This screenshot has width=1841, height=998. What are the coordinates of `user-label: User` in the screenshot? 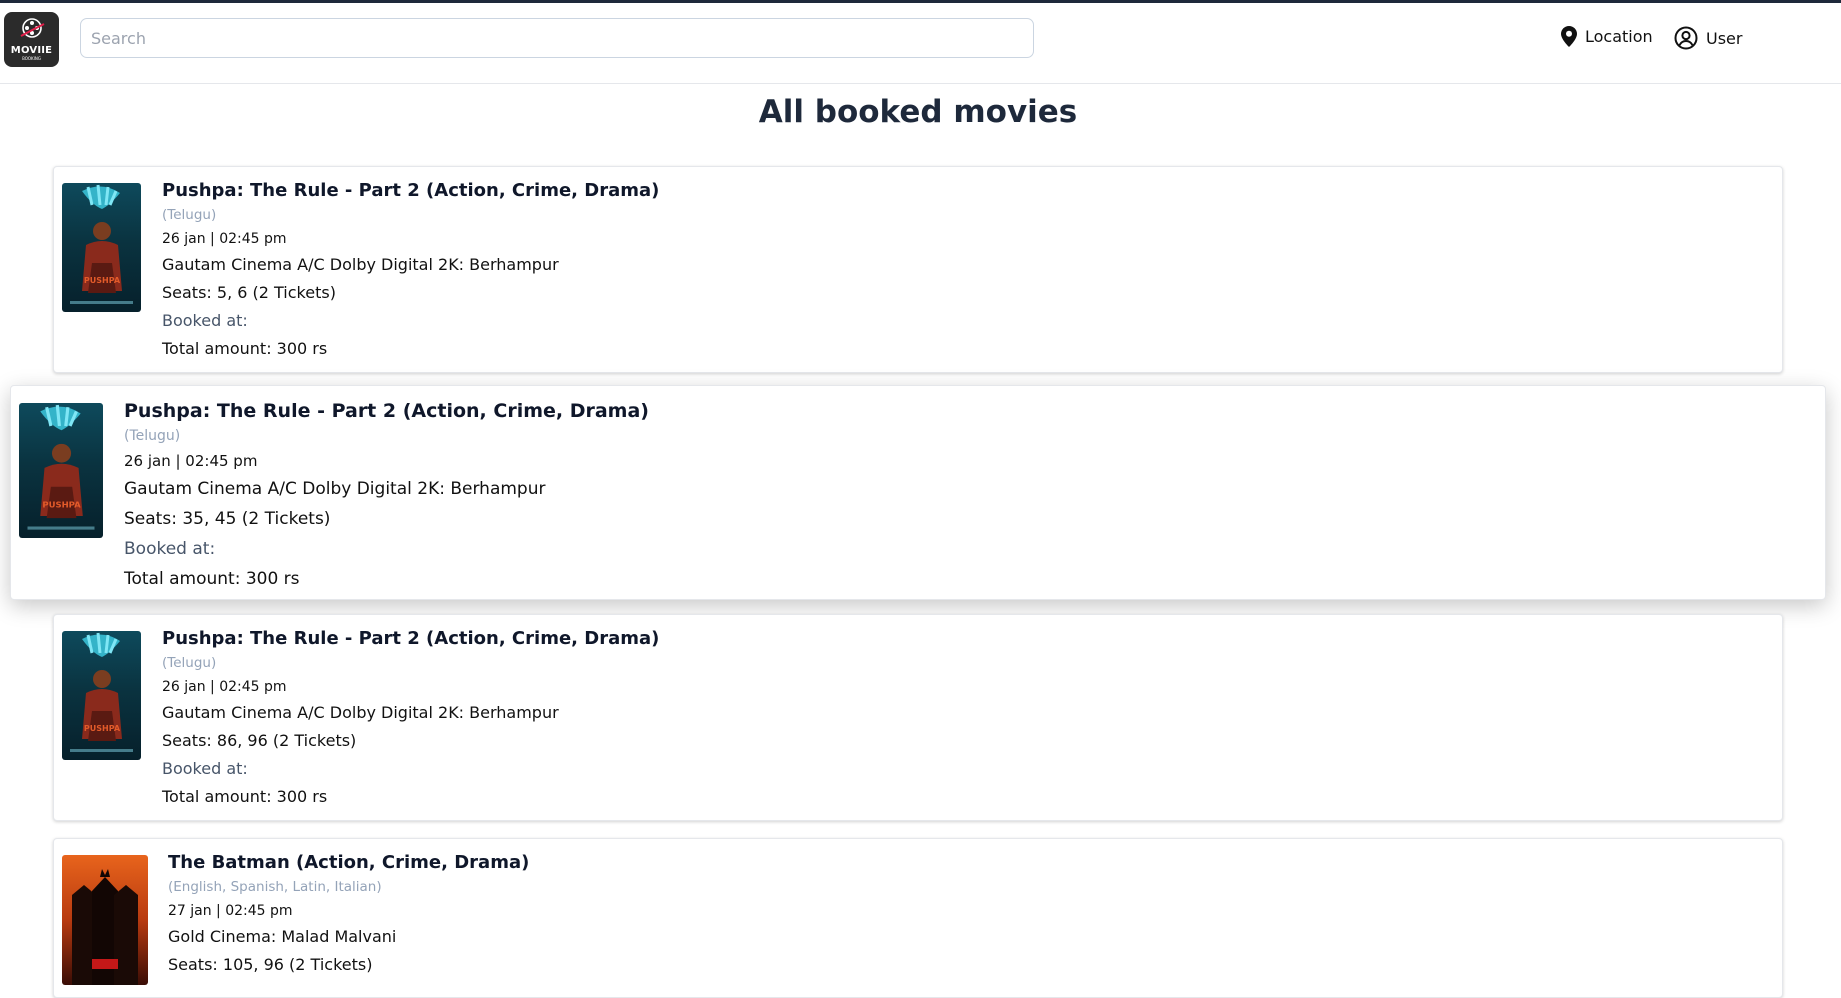 It's located at (1724, 38).